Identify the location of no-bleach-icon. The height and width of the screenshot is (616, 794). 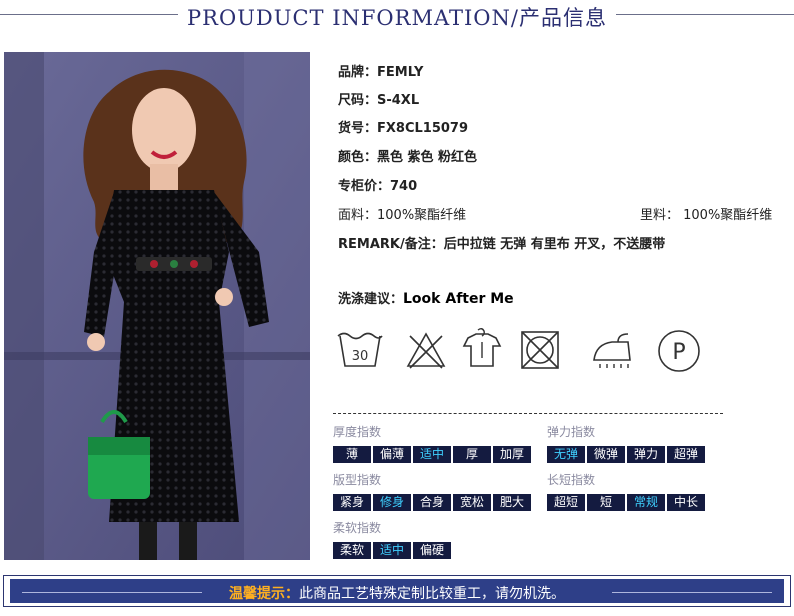
(426, 350).